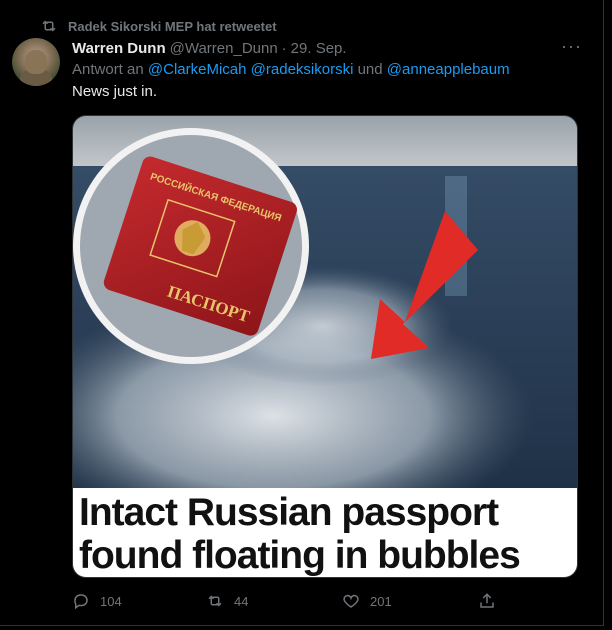  Describe the element at coordinates (292, 601) in the screenshot. I see `action-bar: 104 44 201` at that location.